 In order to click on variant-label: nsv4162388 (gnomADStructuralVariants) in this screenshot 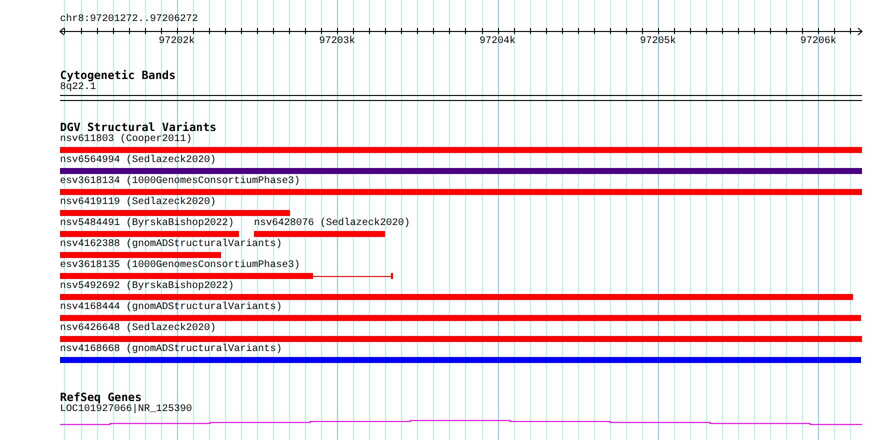, I will do `click(171, 245)`.